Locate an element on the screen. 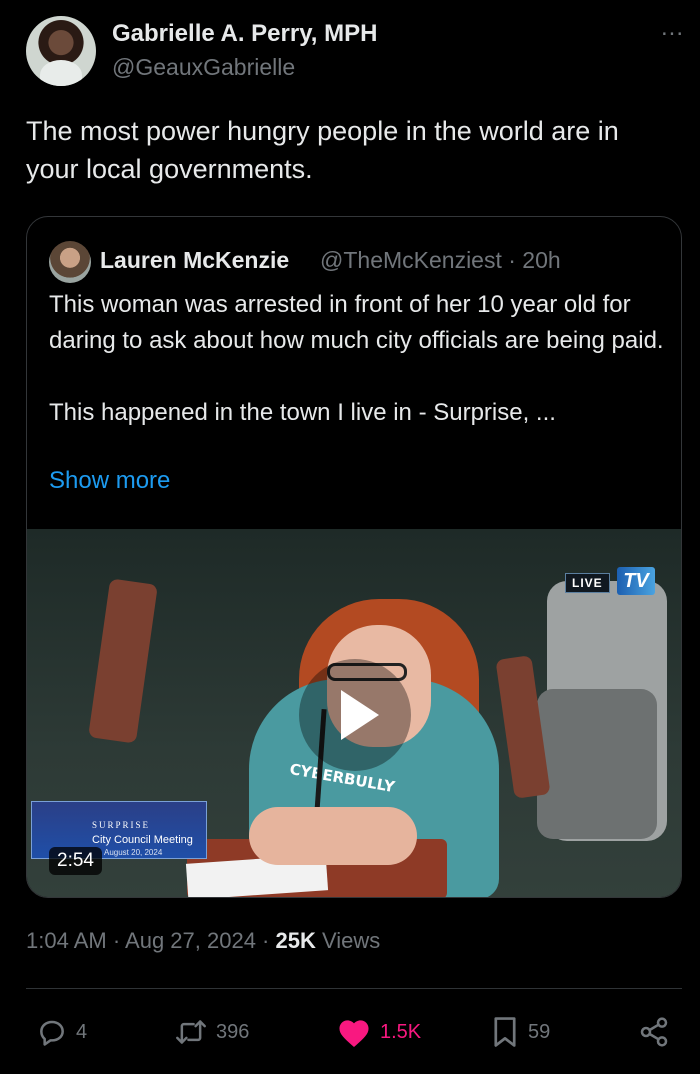 The width and height of the screenshot is (700, 1074). author-handle: @GeauxGabrielle is located at coordinates (203, 67).